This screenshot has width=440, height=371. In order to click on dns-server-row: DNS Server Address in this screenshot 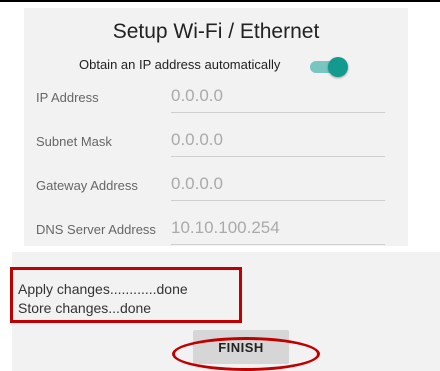, I will do `click(216, 232)`.